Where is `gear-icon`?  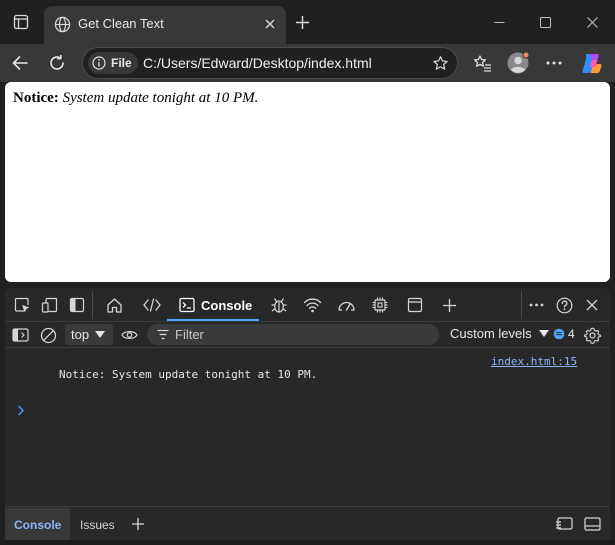 gear-icon is located at coordinates (592, 335).